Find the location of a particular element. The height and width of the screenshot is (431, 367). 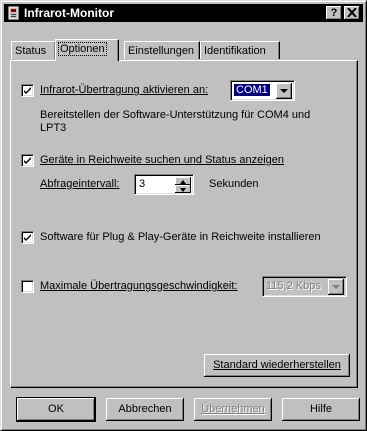

tab-optionen-label: Optionen is located at coordinates (82, 49).